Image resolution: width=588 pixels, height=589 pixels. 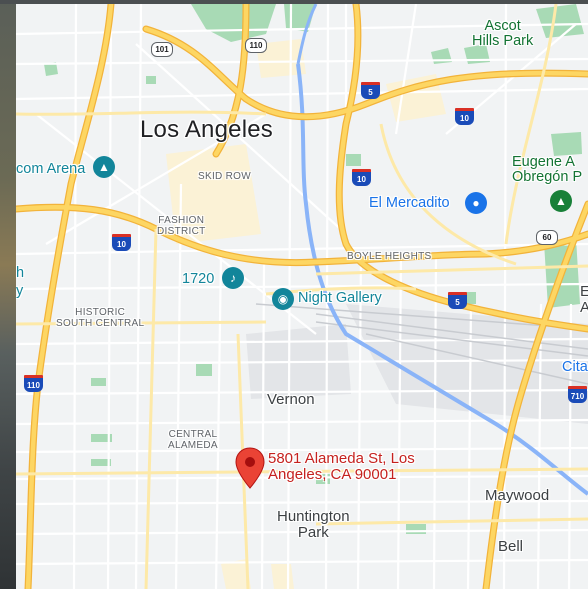 I want to click on eugene-obregon-park-label: Eugene A Obregón P, so click(x=547, y=170).